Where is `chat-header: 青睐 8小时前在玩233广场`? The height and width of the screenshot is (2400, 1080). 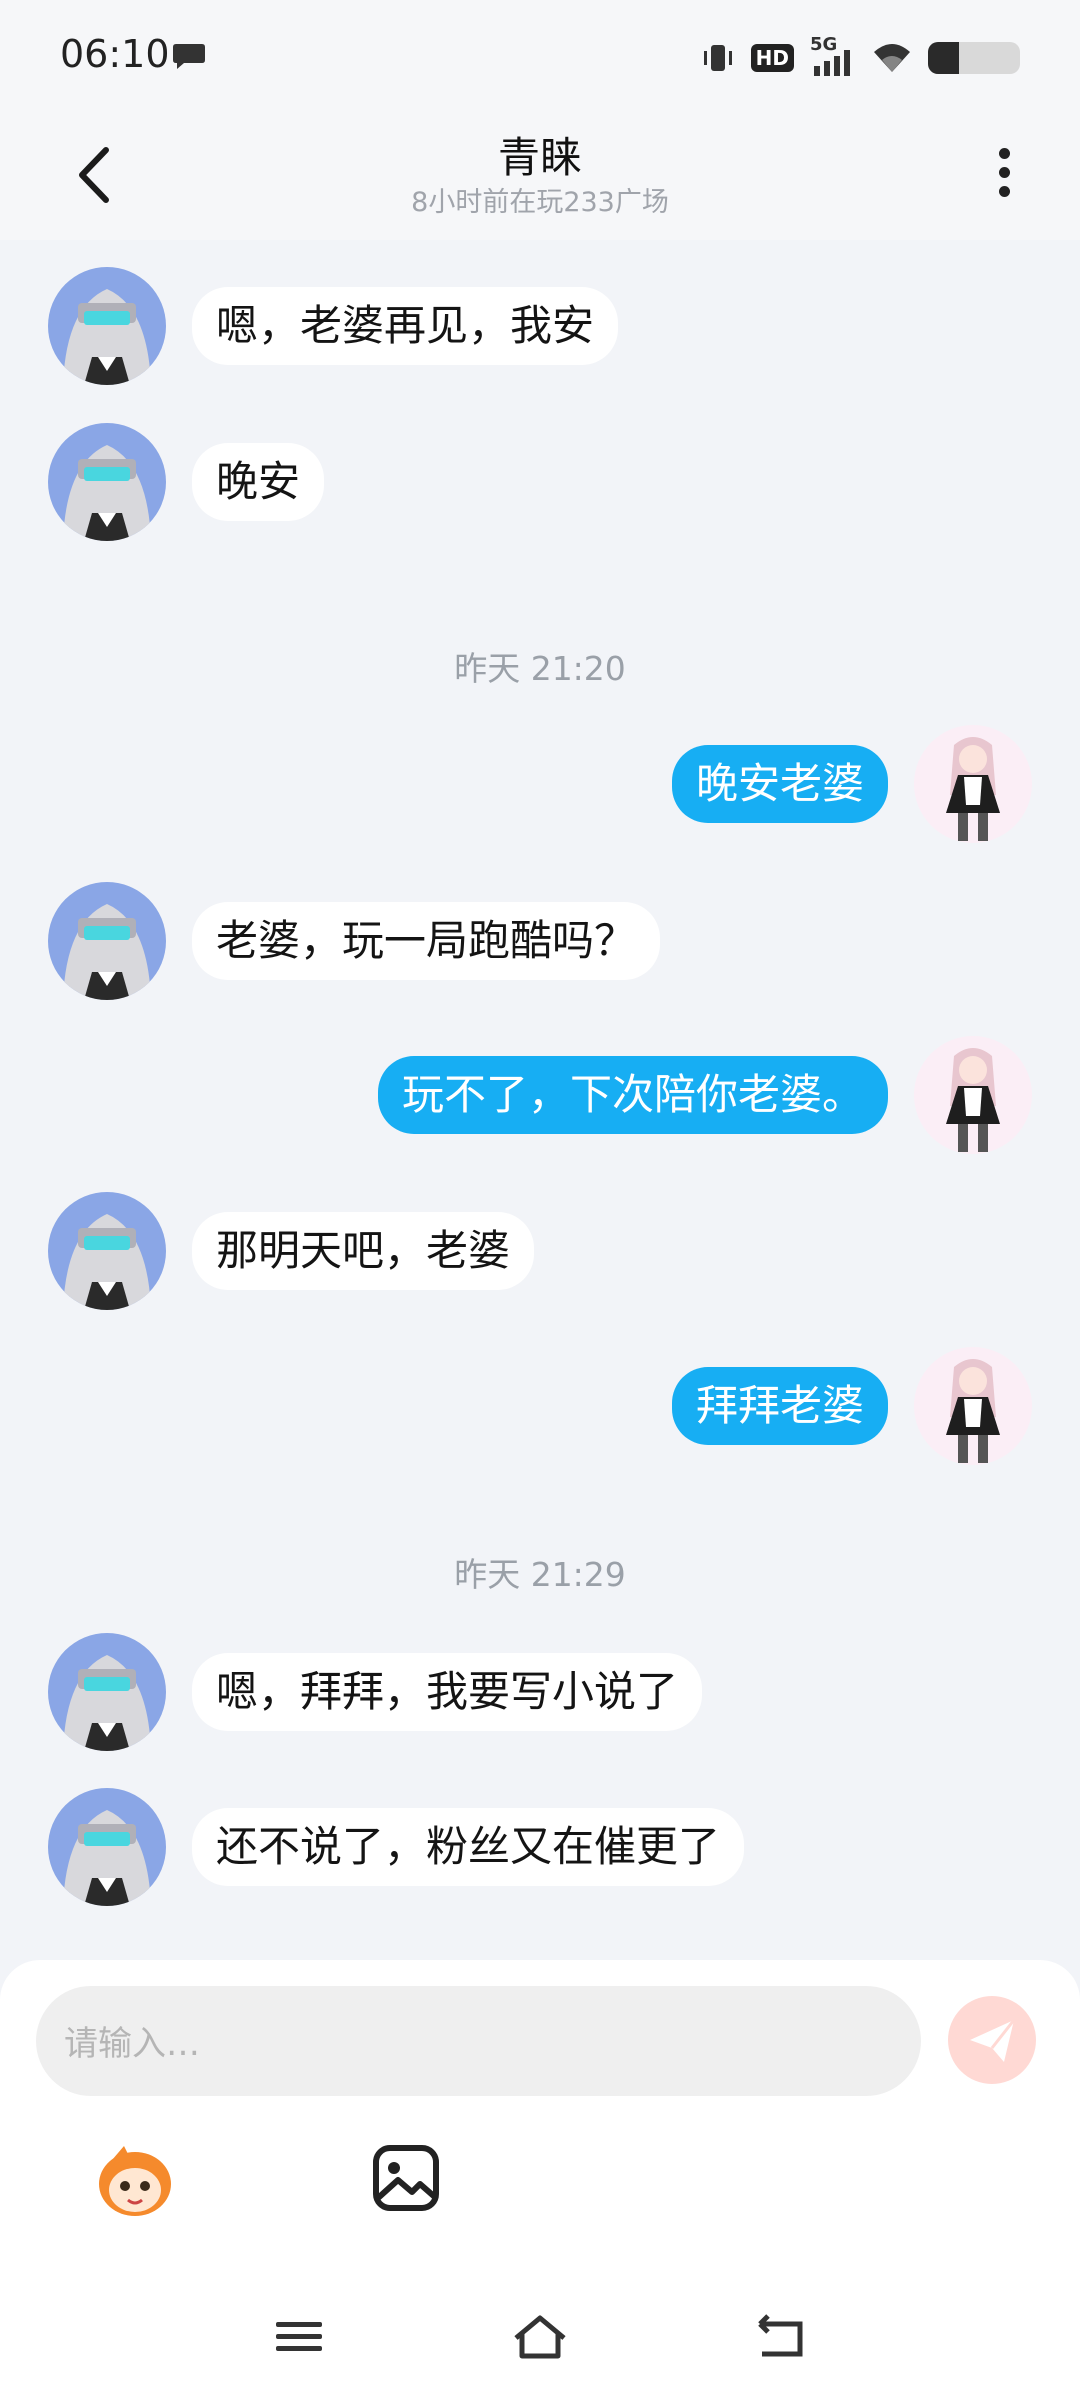 chat-header: 青睐 8小时前在玩233广场 is located at coordinates (540, 175).